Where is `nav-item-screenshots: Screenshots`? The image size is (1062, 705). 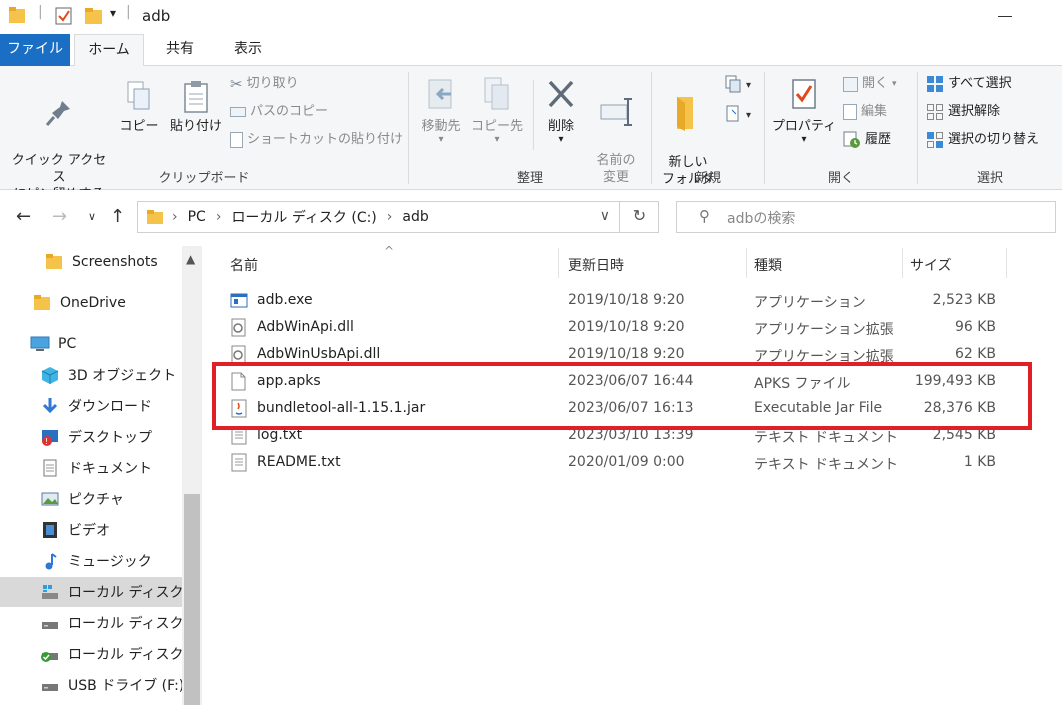
nav-item-screenshots: Screenshots is located at coordinates (91, 262).